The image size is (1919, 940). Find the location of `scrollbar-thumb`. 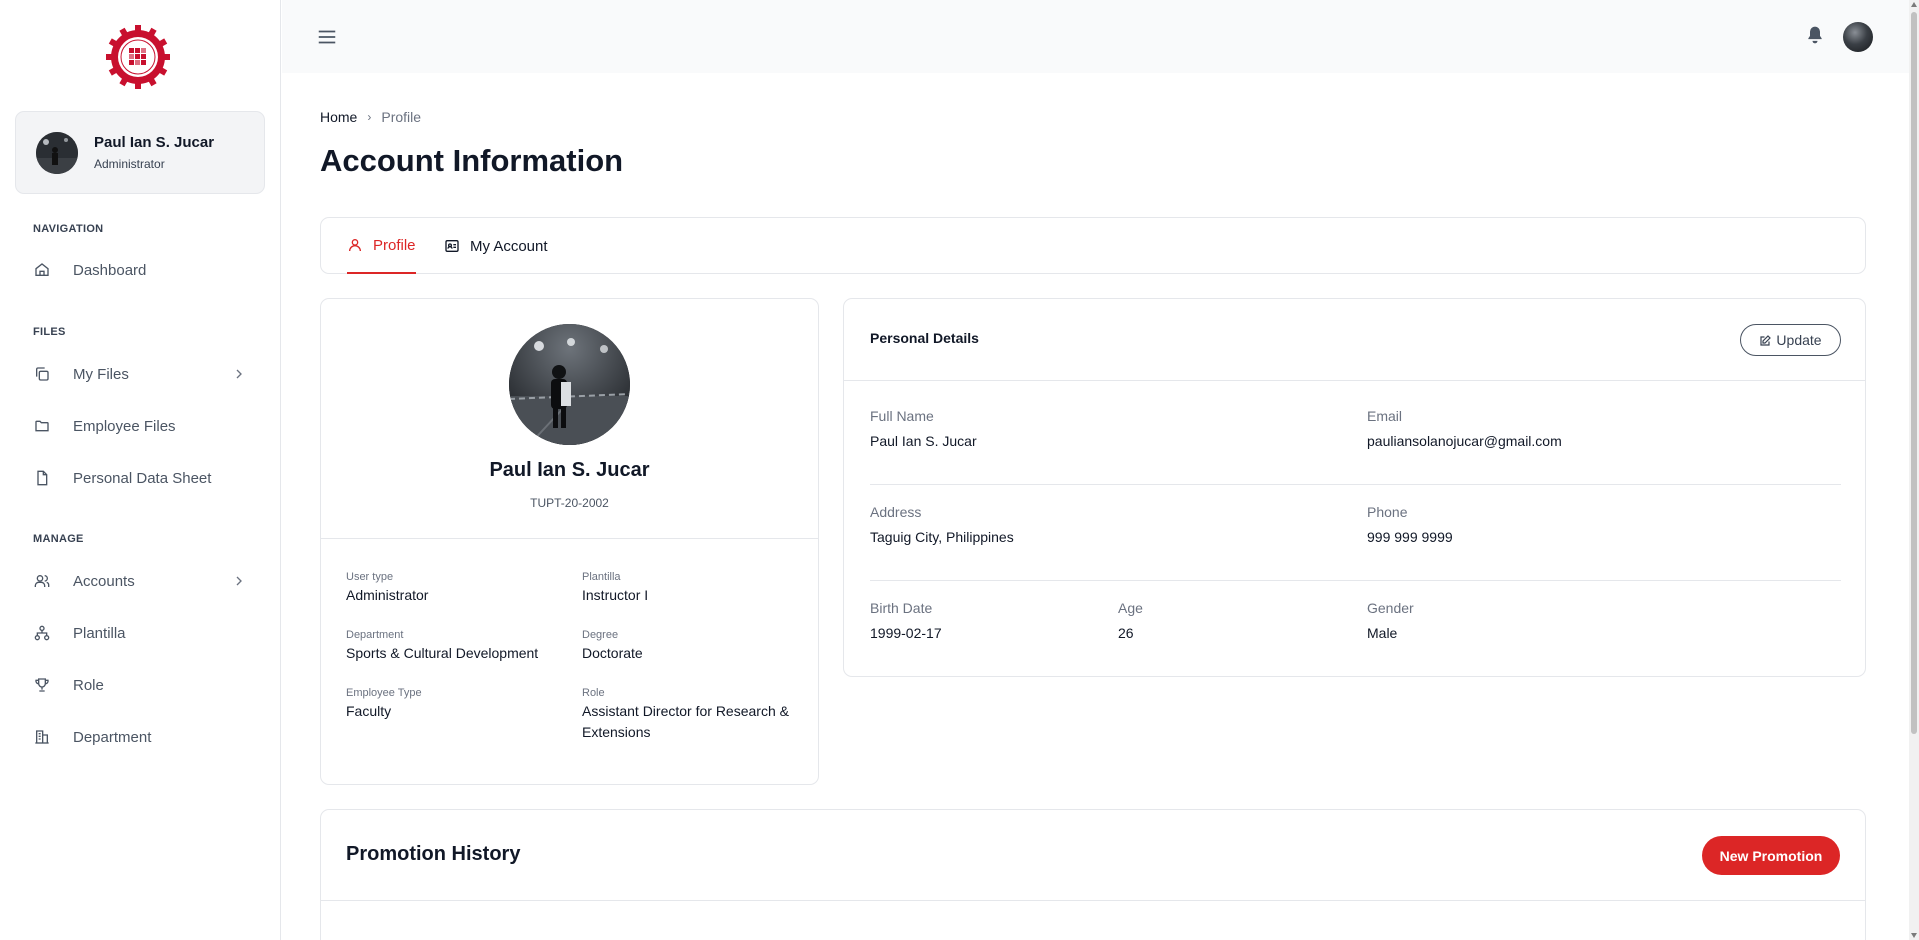

scrollbar-thumb is located at coordinates (1914, 373).